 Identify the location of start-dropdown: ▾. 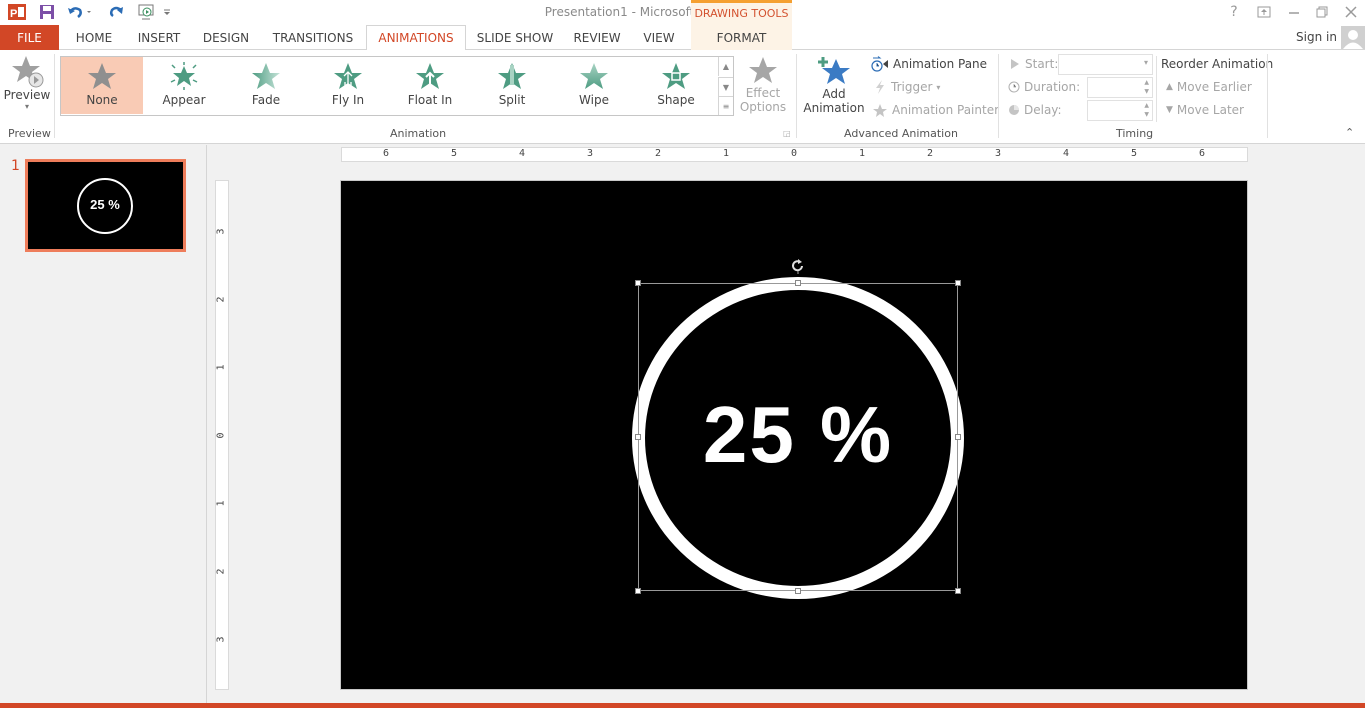
(1105, 64).